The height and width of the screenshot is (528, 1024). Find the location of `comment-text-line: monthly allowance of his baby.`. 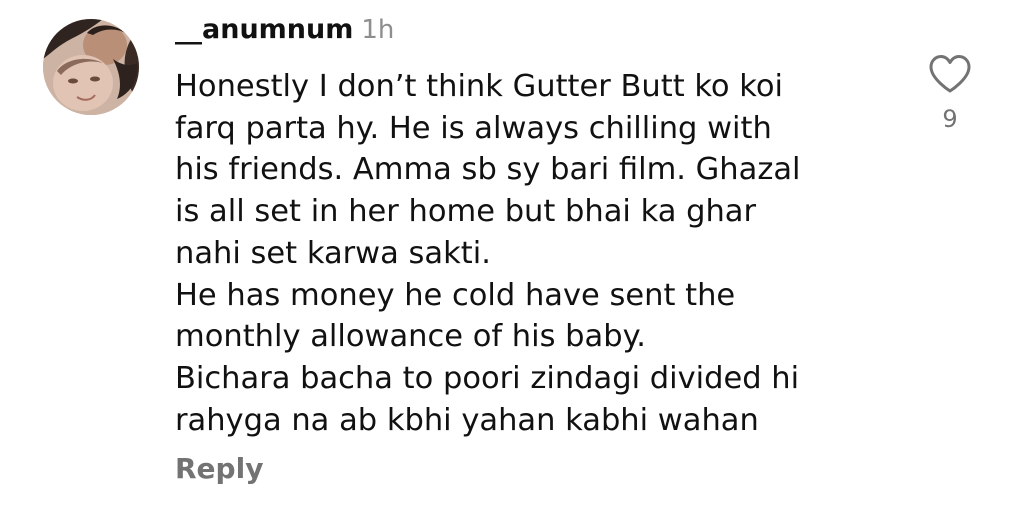

comment-text-line: monthly allowance of his baby. is located at coordinates (410, 337).